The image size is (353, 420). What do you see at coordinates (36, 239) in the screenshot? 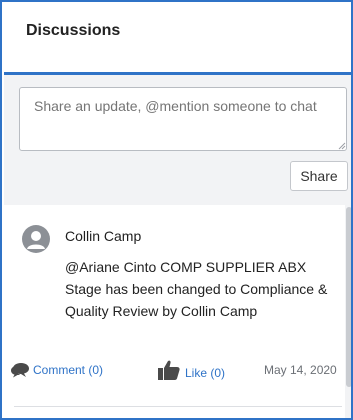
I see `user-avatar-icon` at bounding box center [36, 239].